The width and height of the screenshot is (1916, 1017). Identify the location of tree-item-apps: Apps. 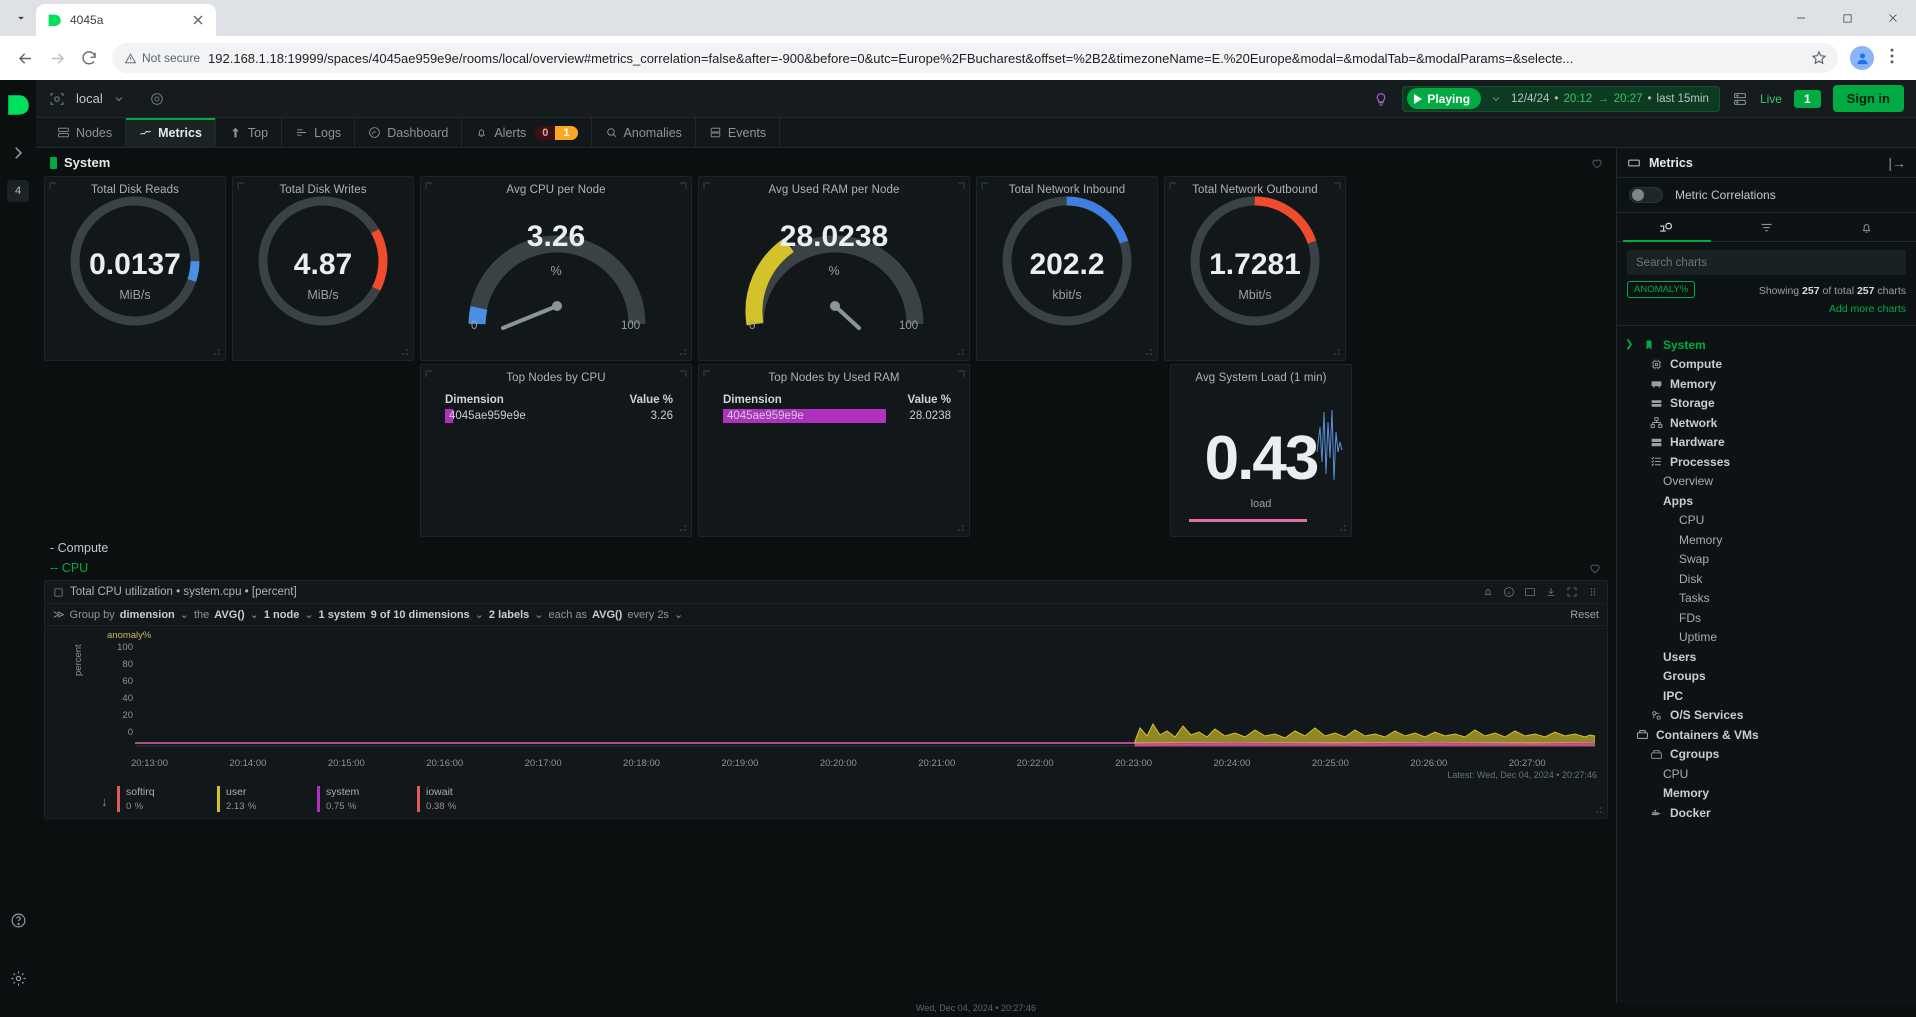
(1766, 501).